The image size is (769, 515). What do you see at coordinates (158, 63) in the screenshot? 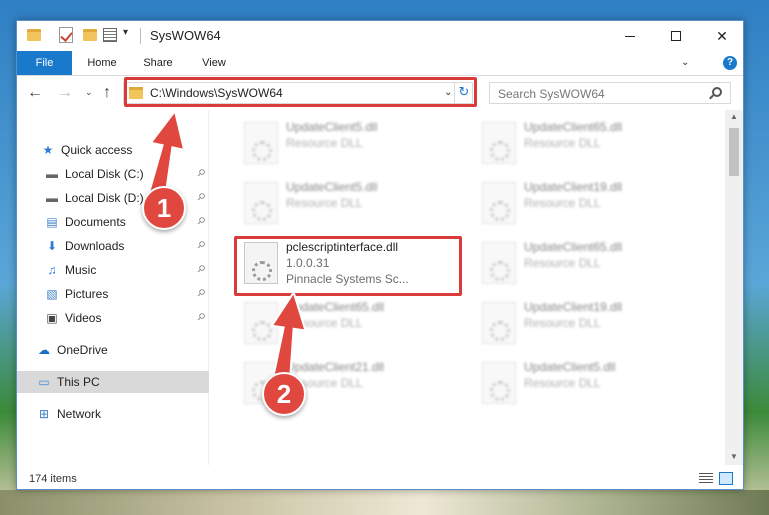
I see `tab-share: Share` at bounding box center [158, 63].